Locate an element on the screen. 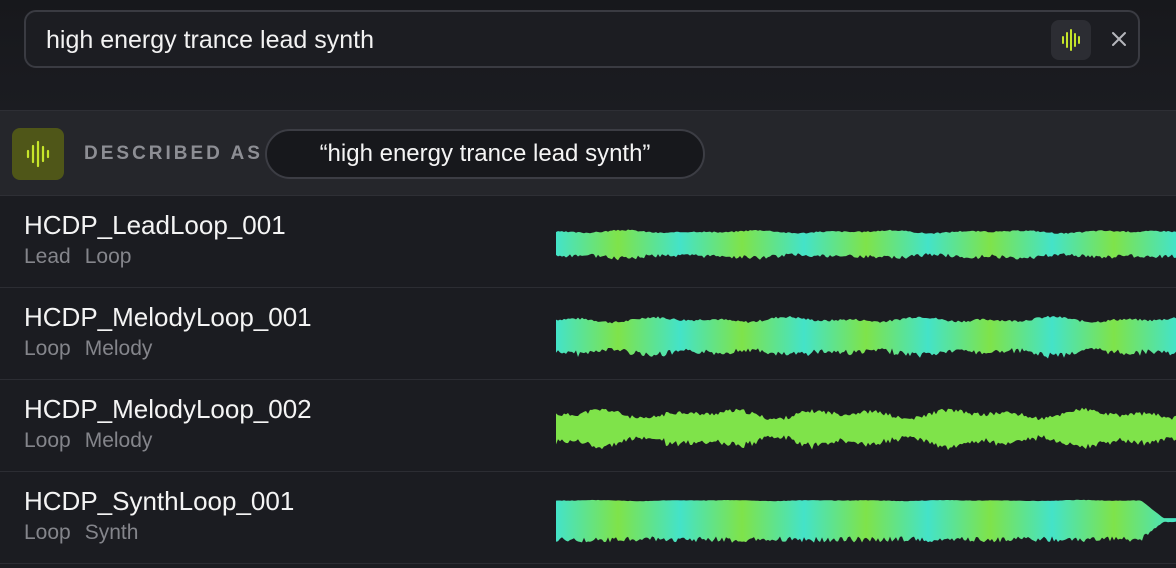 The width and height of the screenshot is (1176, 568). sonic-search-button is located at coordinates (1071, 40).